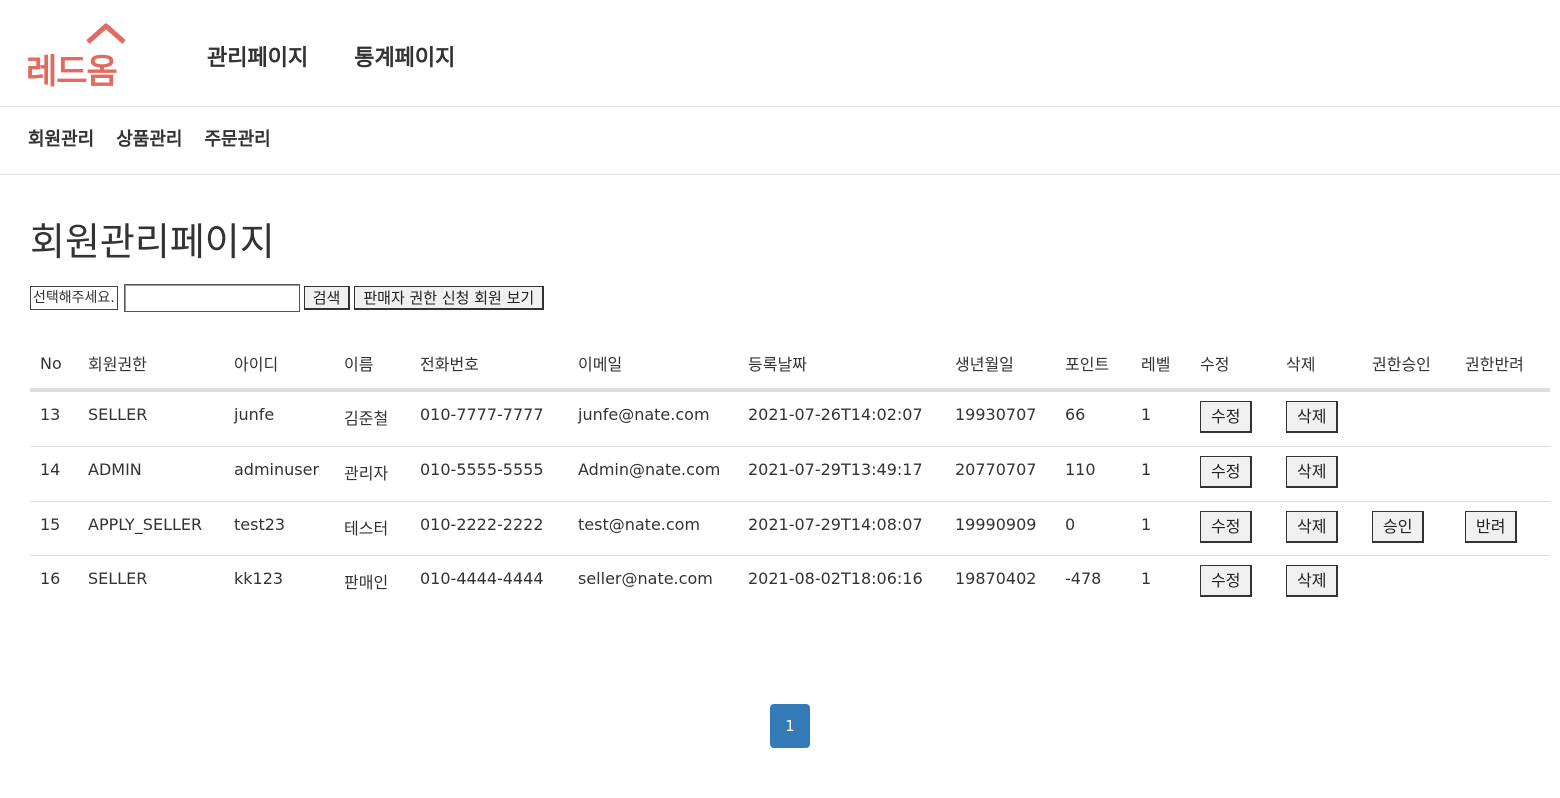  What do you see at coordinates (257, 56) in the screenshot?
I see `nav-admin-page: 관리페이지` at bounding box center [257, 56].